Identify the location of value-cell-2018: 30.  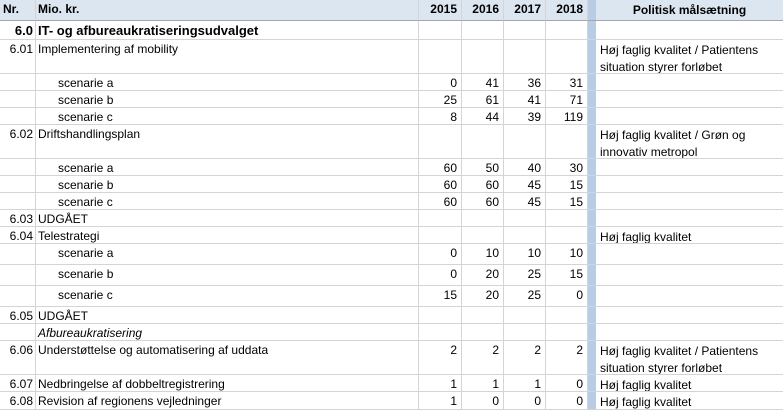
(567, 167).